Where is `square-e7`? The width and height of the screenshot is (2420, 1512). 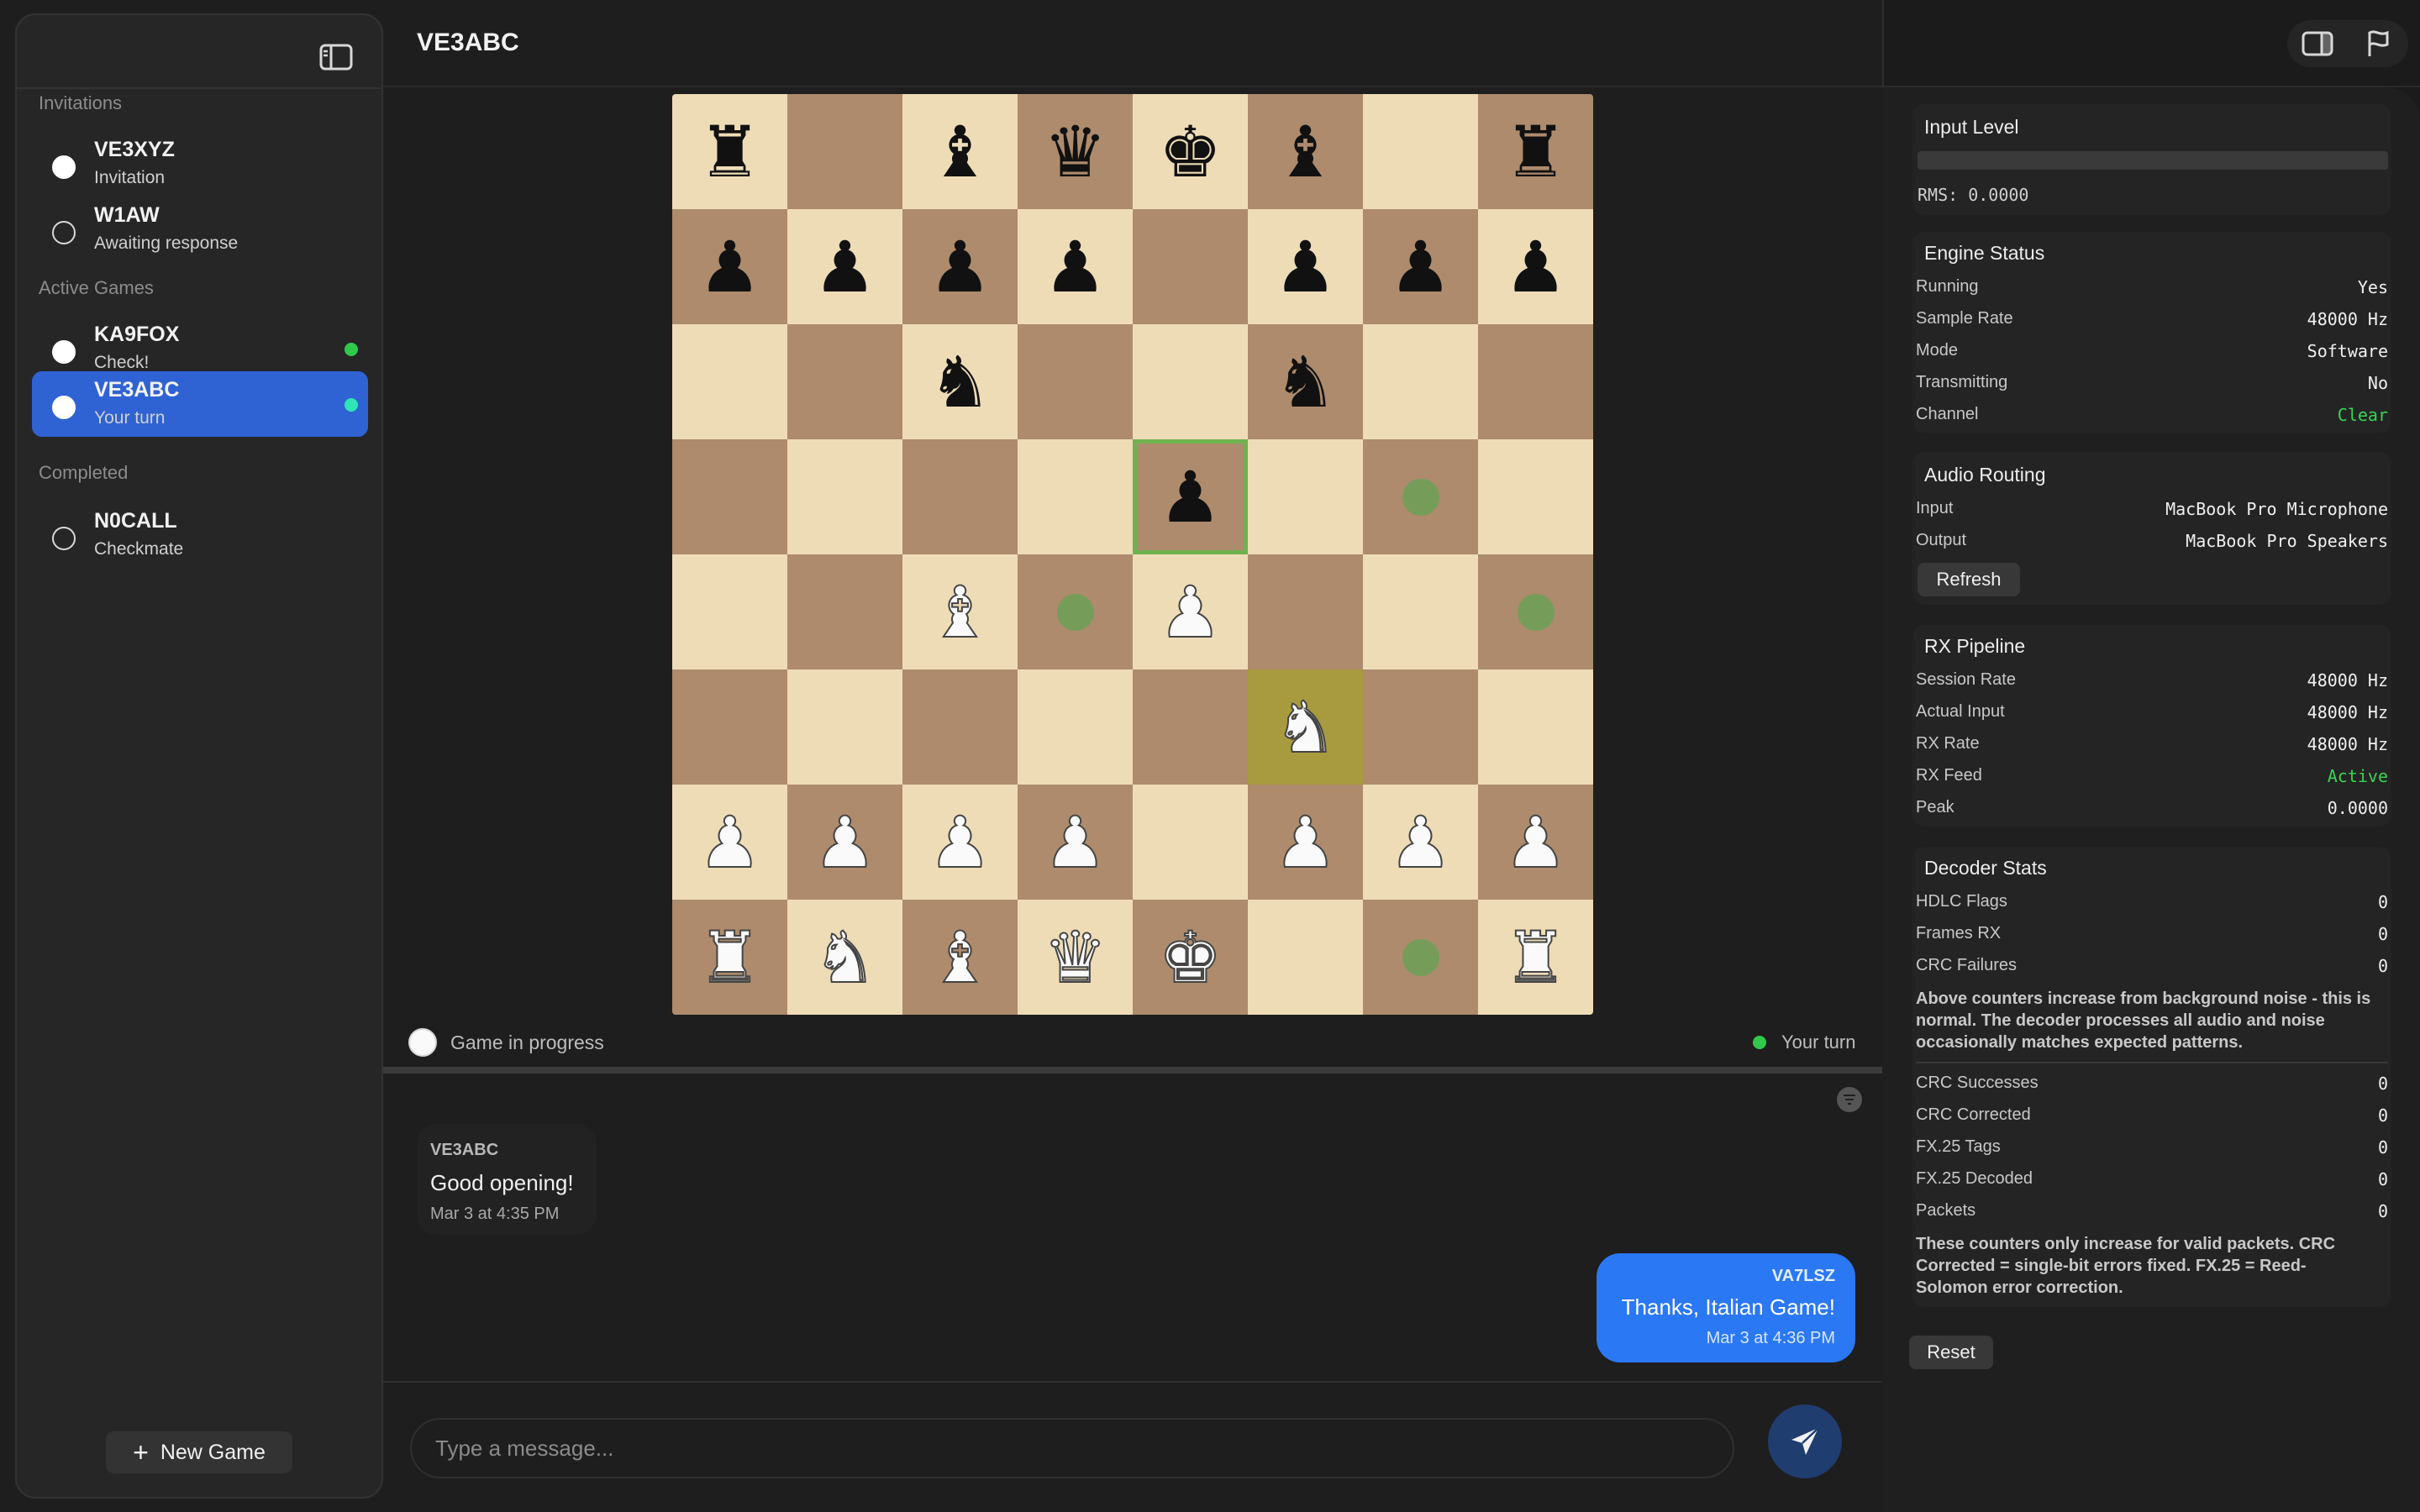 square-e7 is located at coordinates (1191, 266).